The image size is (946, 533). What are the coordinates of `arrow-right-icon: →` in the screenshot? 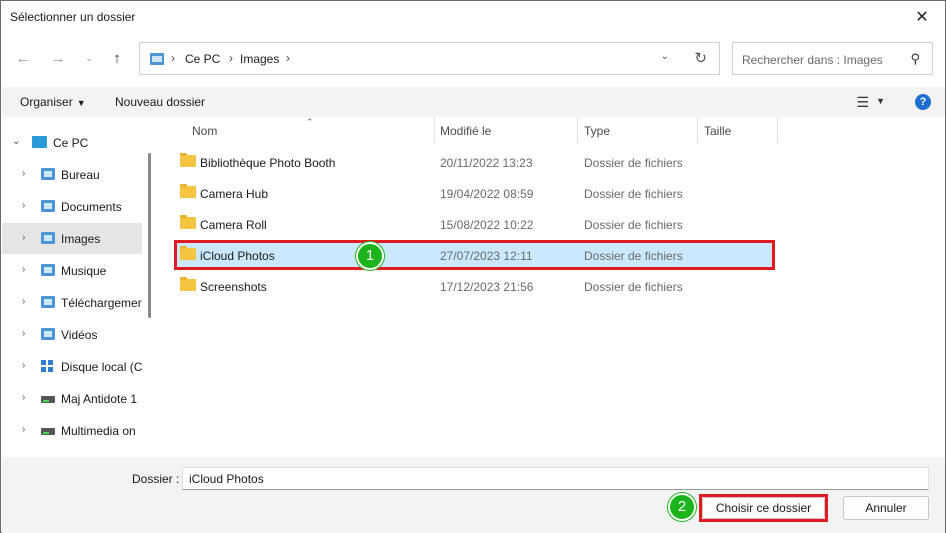 It's located at (58, 58).